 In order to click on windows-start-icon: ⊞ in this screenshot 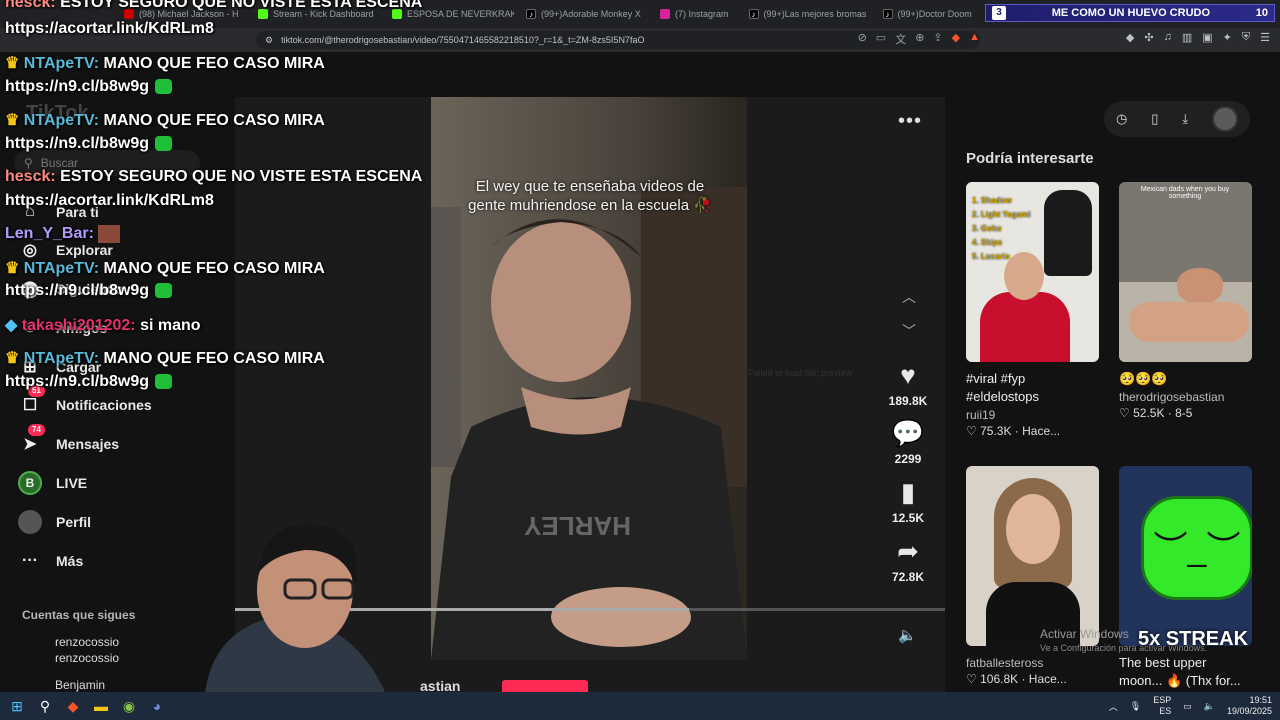, I will do `click(17, 706)`.